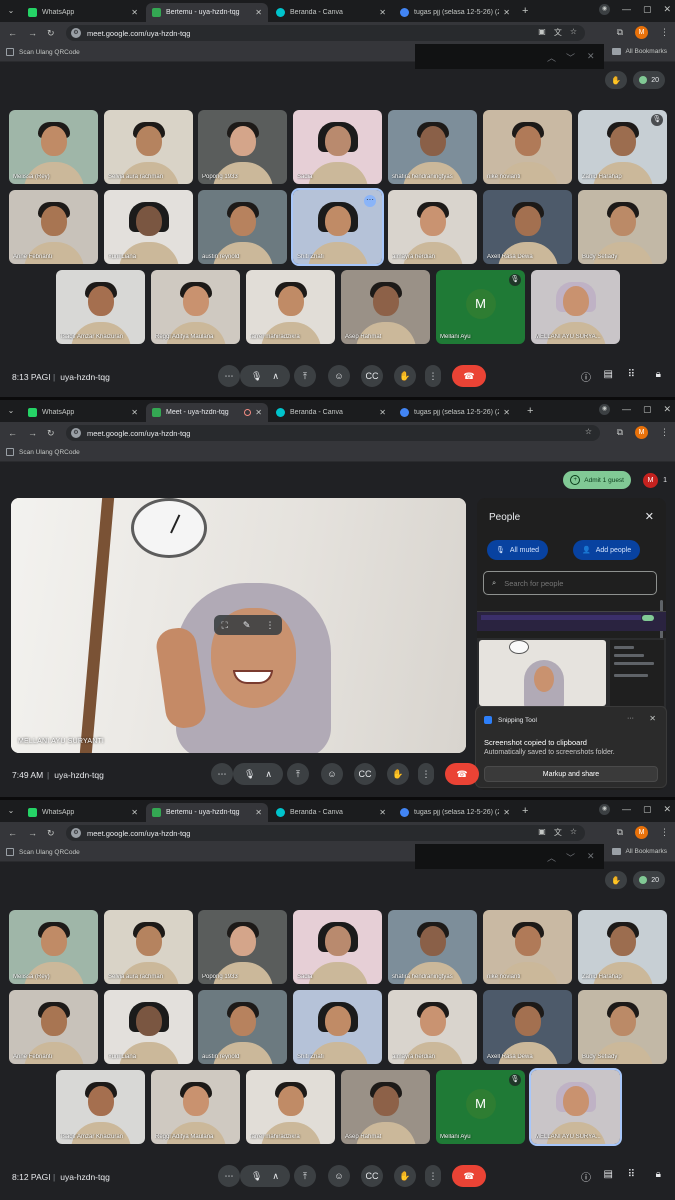 Image resolution: width=675 pixels, height=1200 pixels. I want to click on admit-guest-button: + Admit 1 guest, so click(597, 480).